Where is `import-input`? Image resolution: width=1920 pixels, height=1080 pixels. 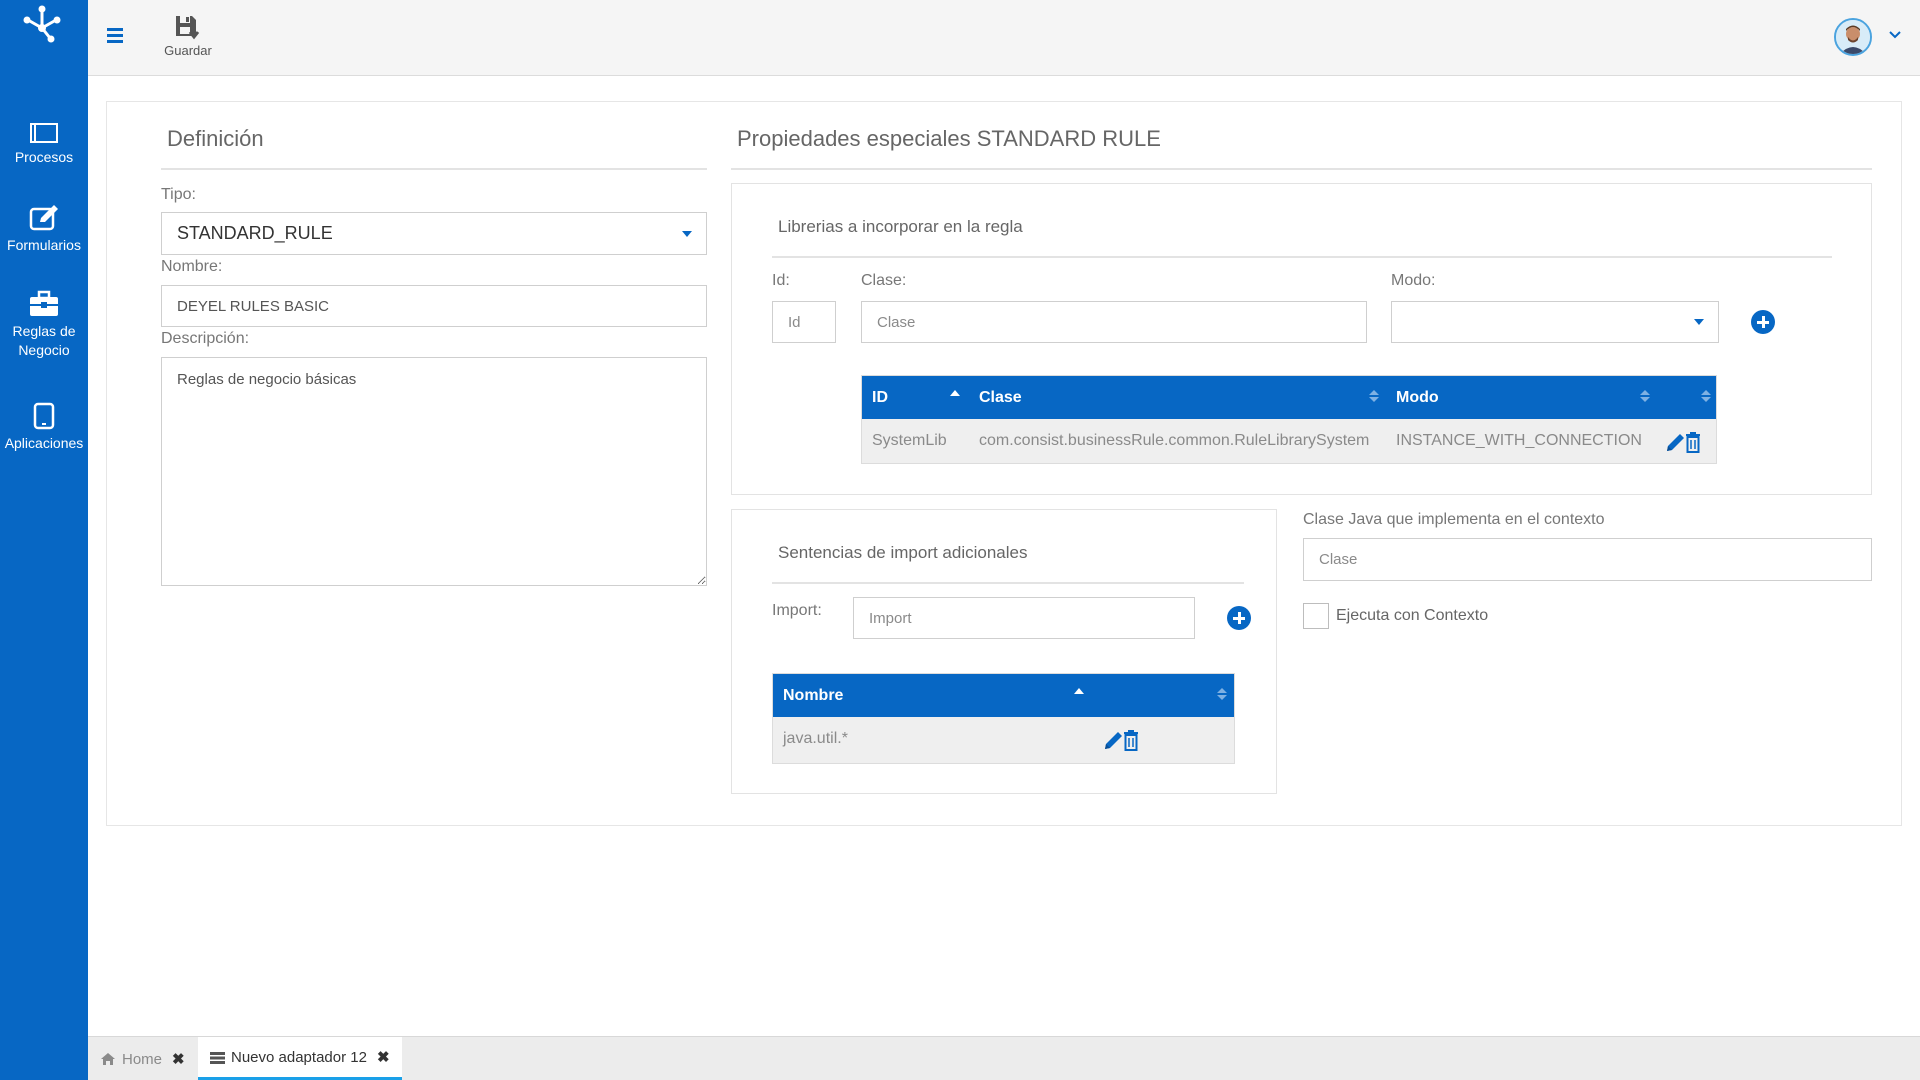 import-input is located at coordinates (1024, 618).